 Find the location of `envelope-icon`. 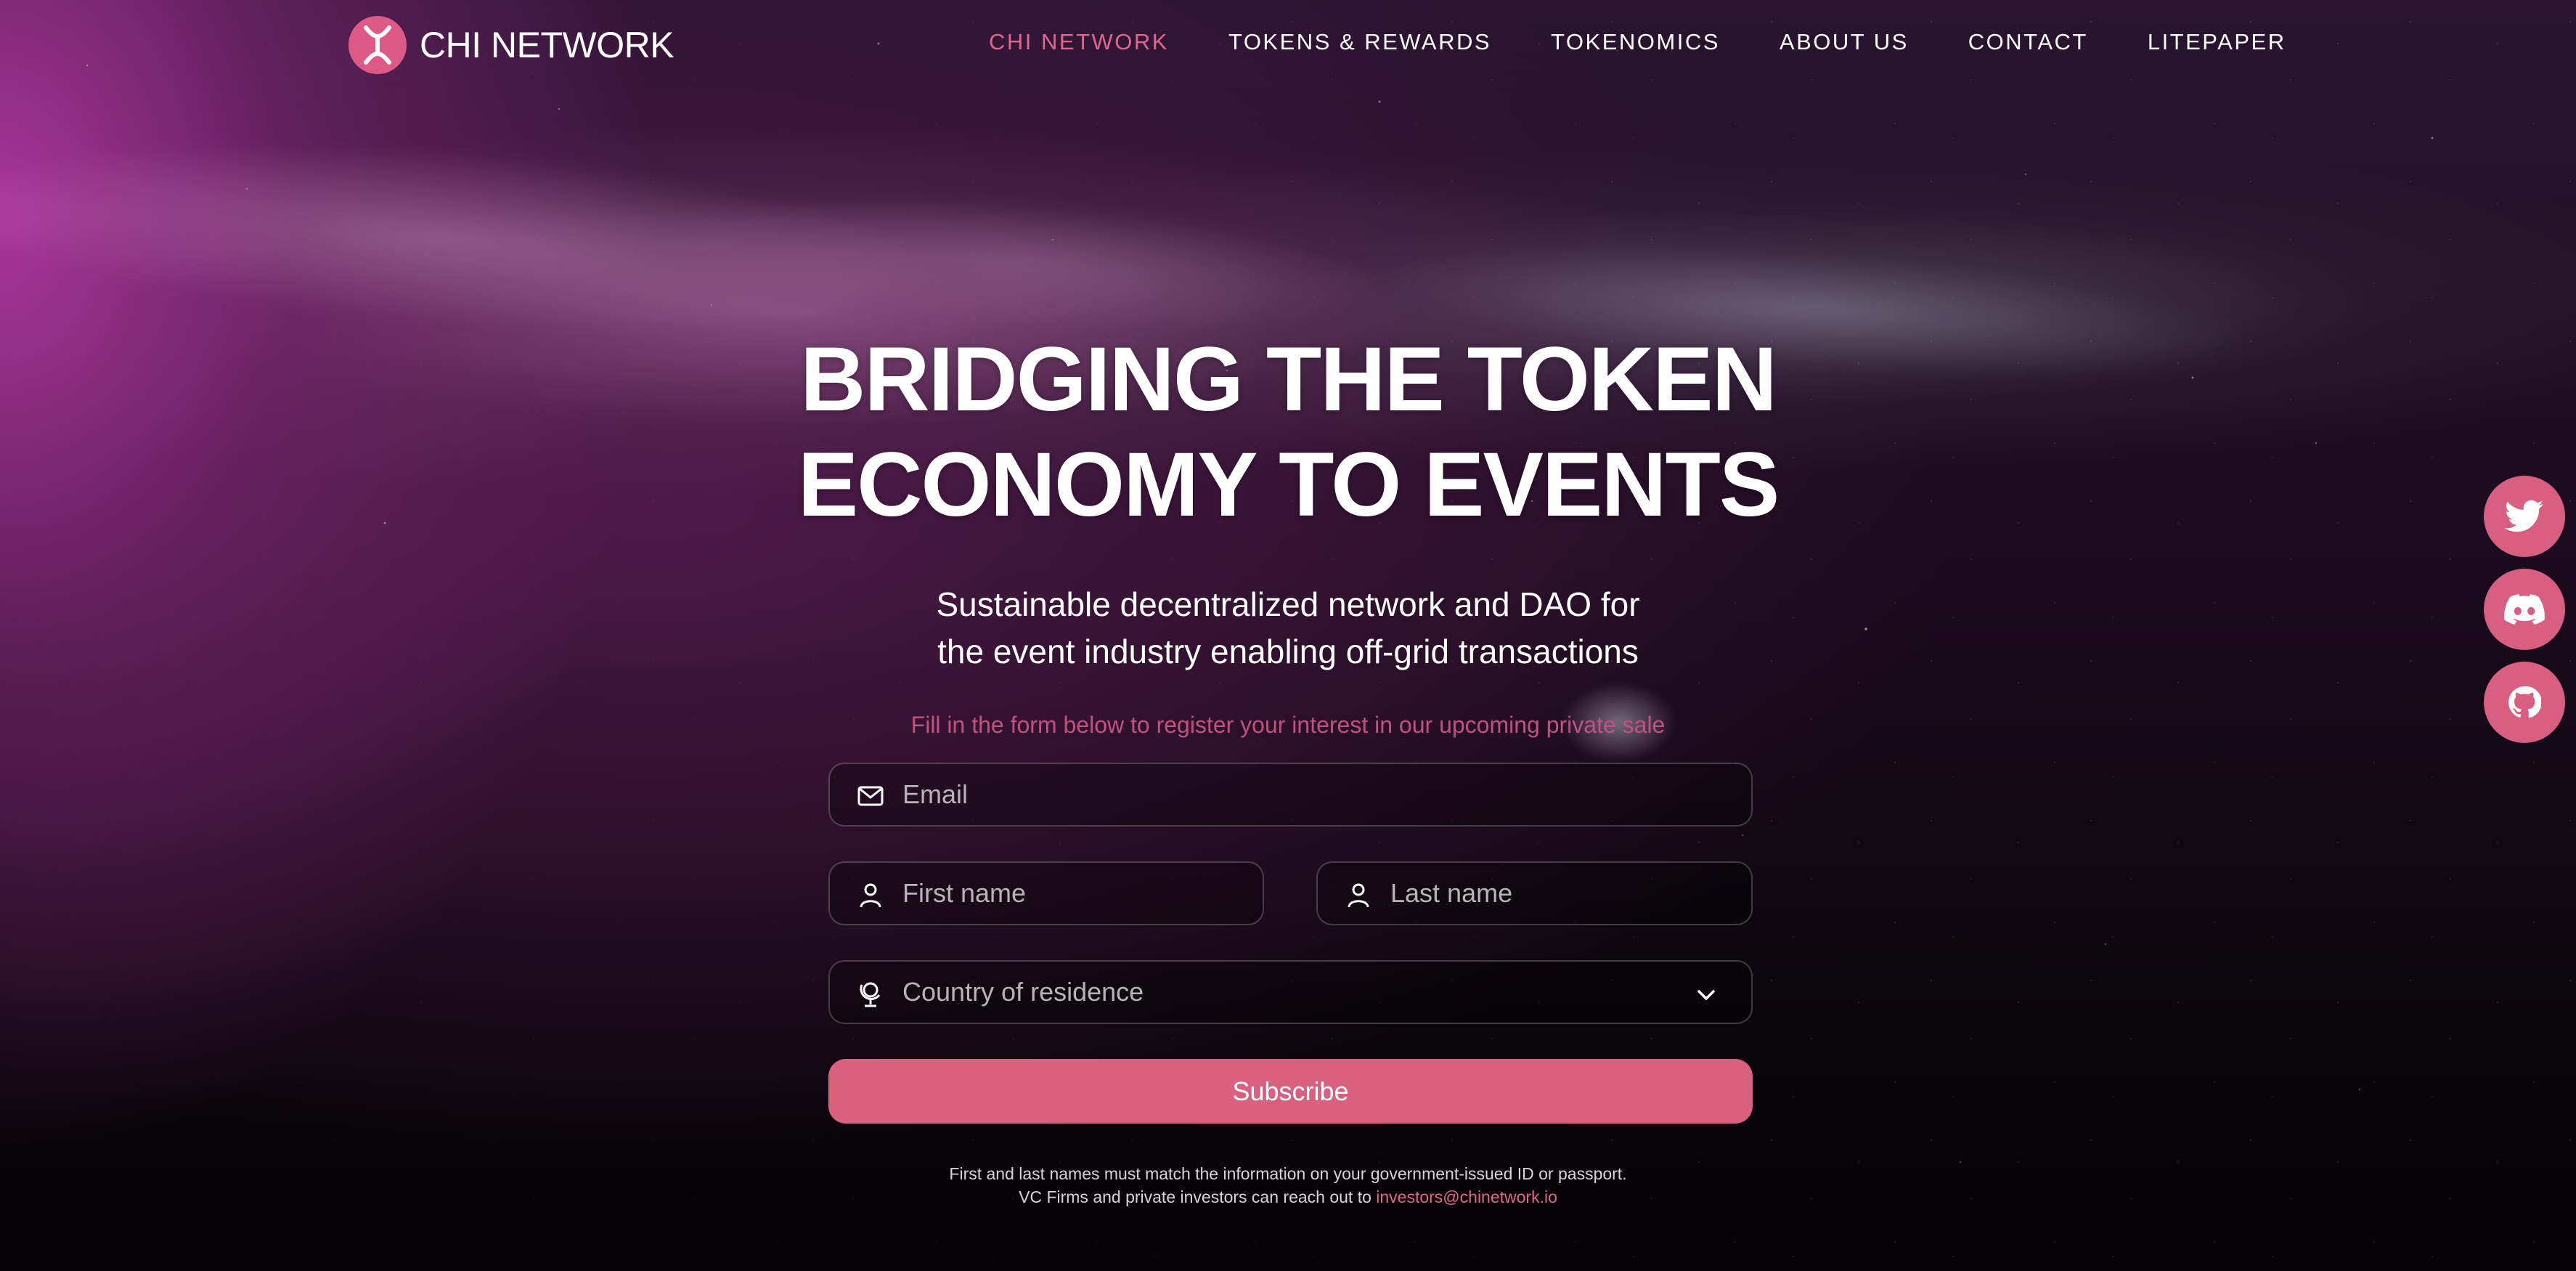

envelope-icon is located at coordinates (870, 796).